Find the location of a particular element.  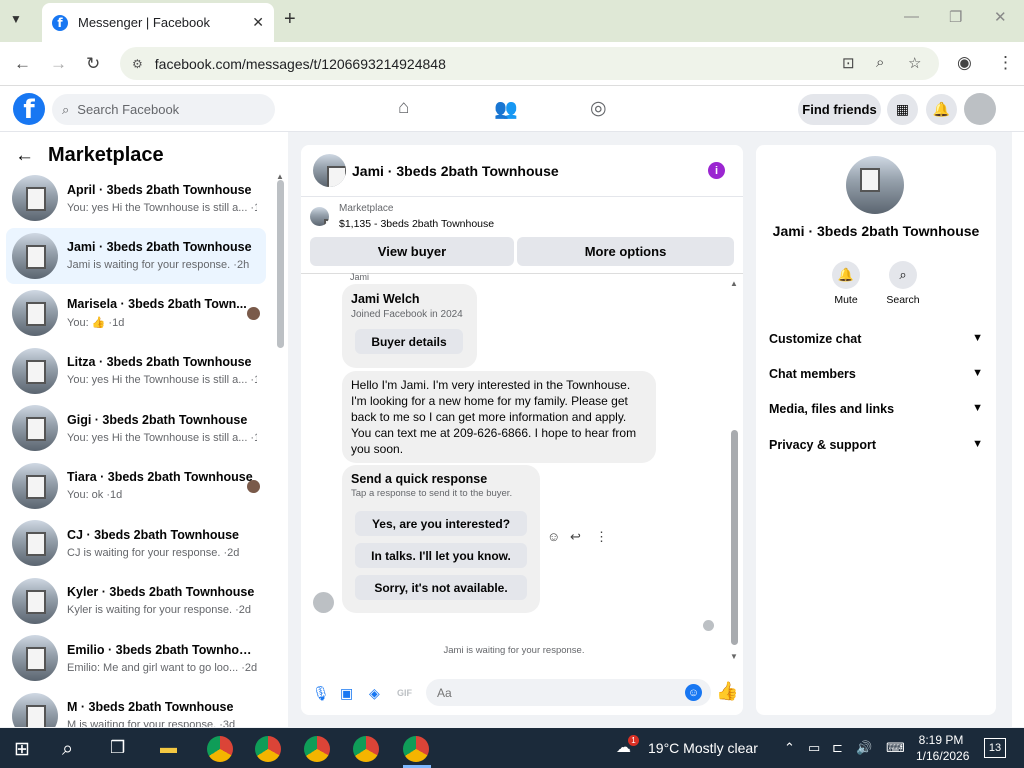

install-app-icon: ⊡ is located at coordinates (848, 63).